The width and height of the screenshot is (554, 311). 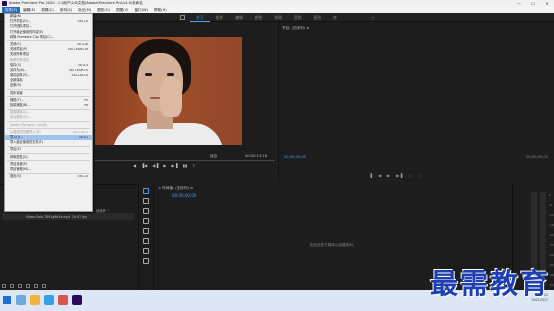 I want to click on trash-icon, so click(x=44, y=286).